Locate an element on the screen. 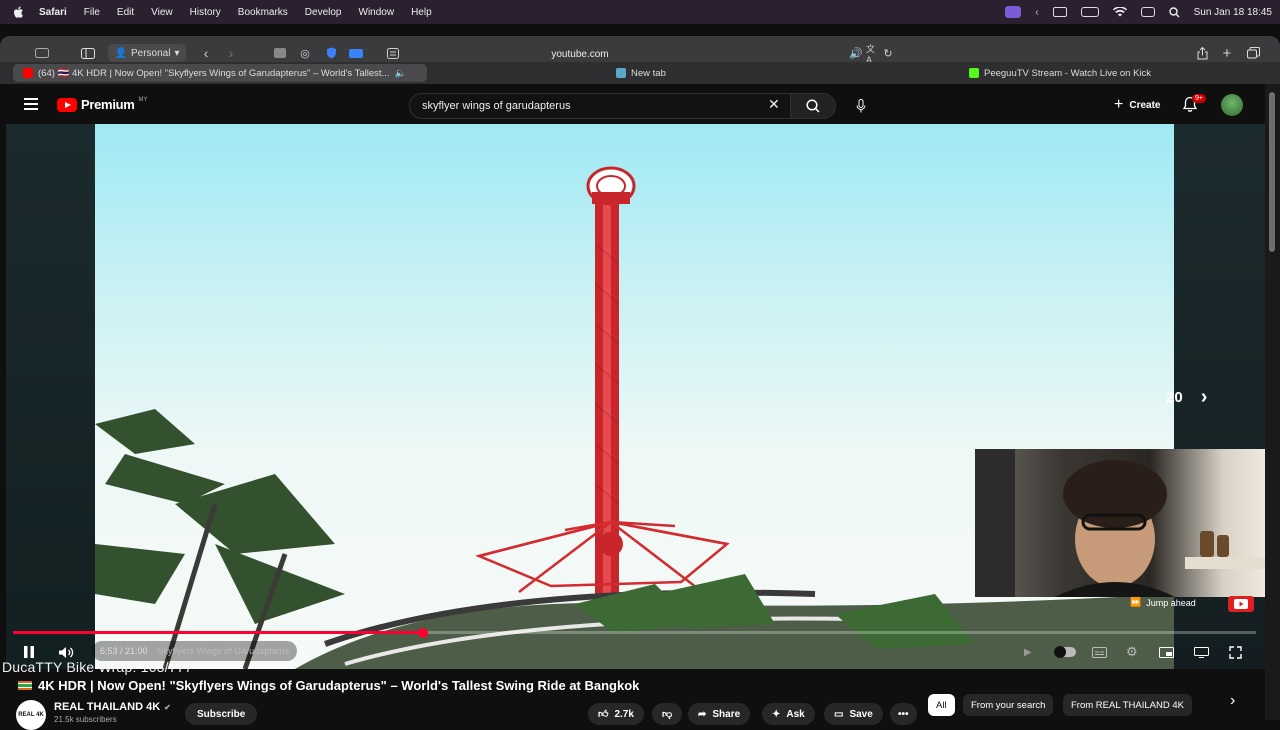  youtube-play-logo-icon is located at coordinates (67, 104).